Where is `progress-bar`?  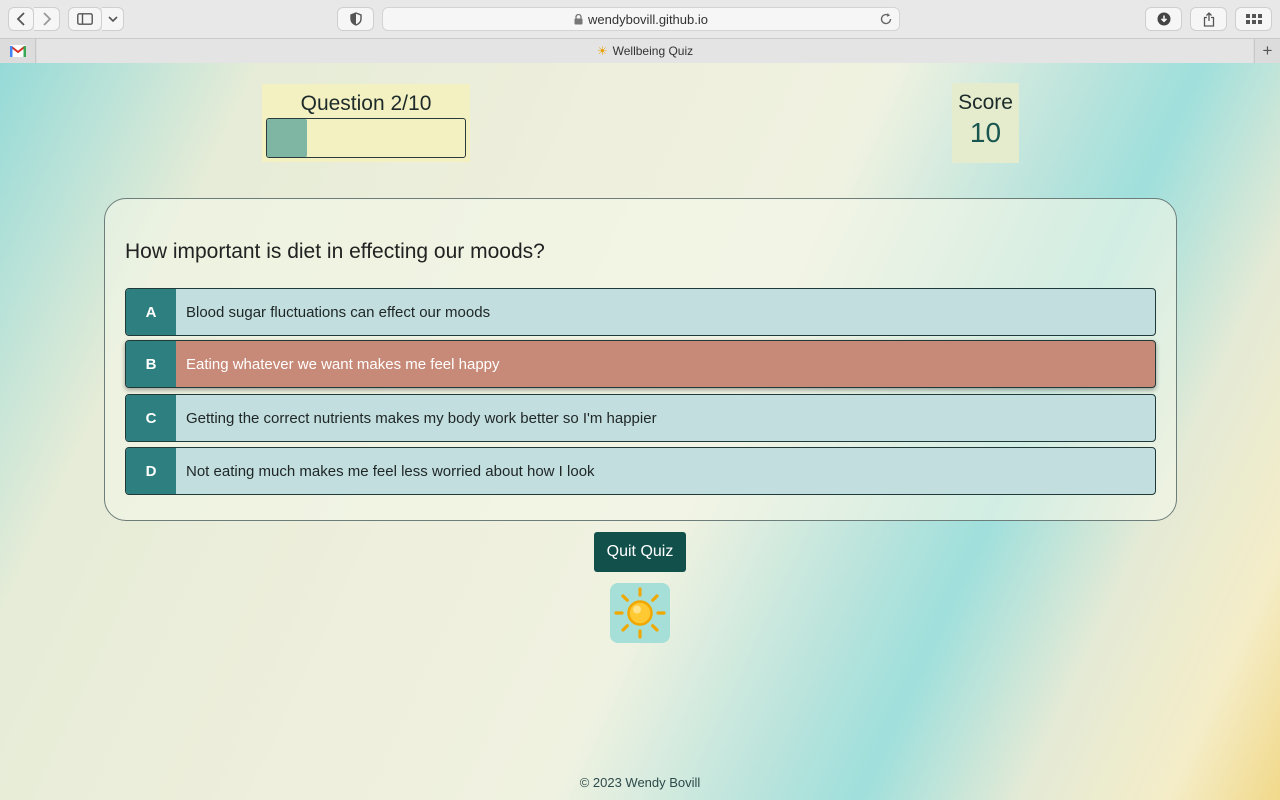 progress-bar is located at coordinates (366, 138).